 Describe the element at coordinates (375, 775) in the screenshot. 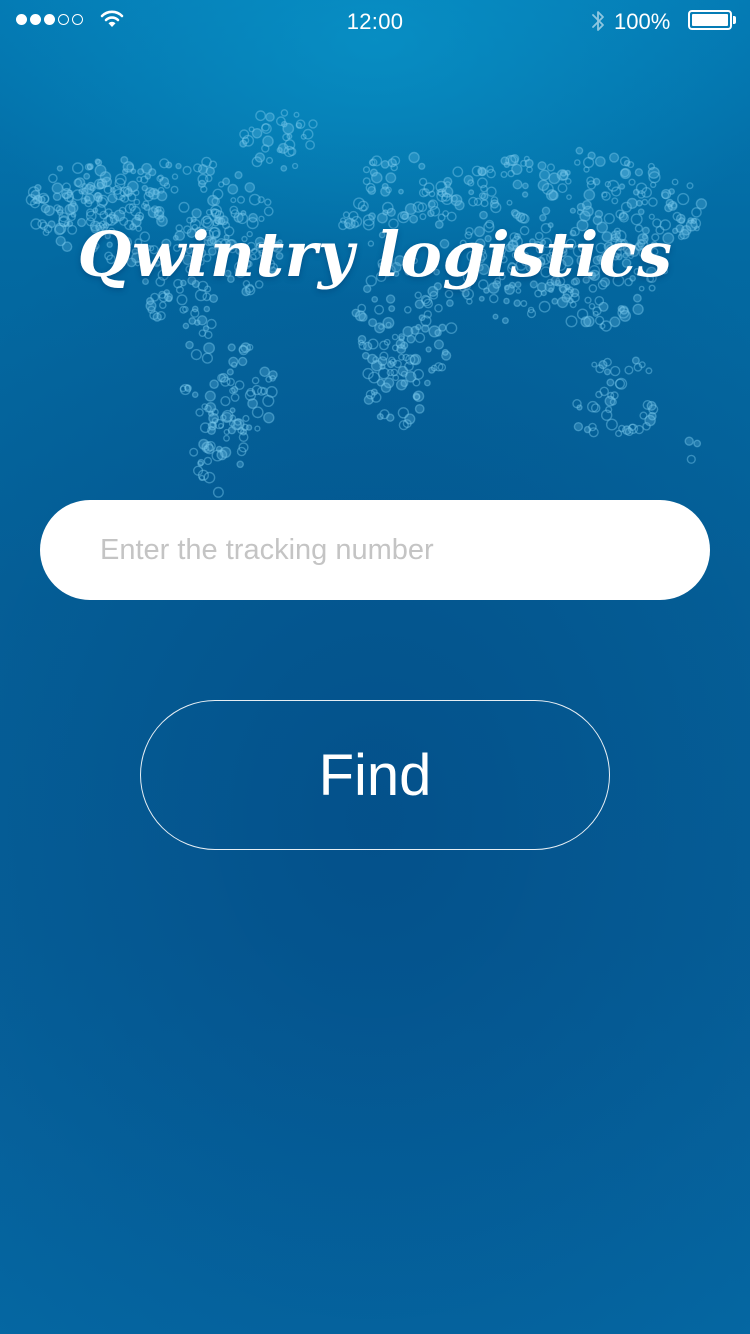

I see `find-button: Find` at that location.